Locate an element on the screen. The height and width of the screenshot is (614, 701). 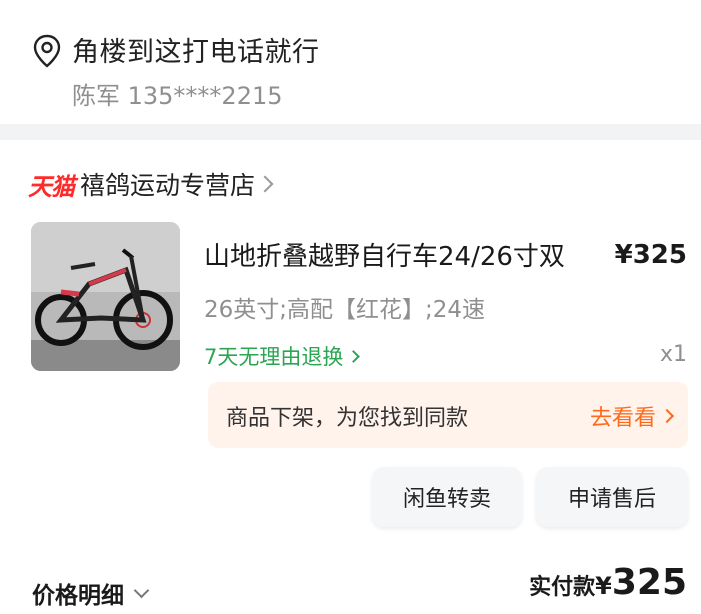
product-title: 山地折叠越野自行车24/26寸双 is located at coordinates (384, 254).